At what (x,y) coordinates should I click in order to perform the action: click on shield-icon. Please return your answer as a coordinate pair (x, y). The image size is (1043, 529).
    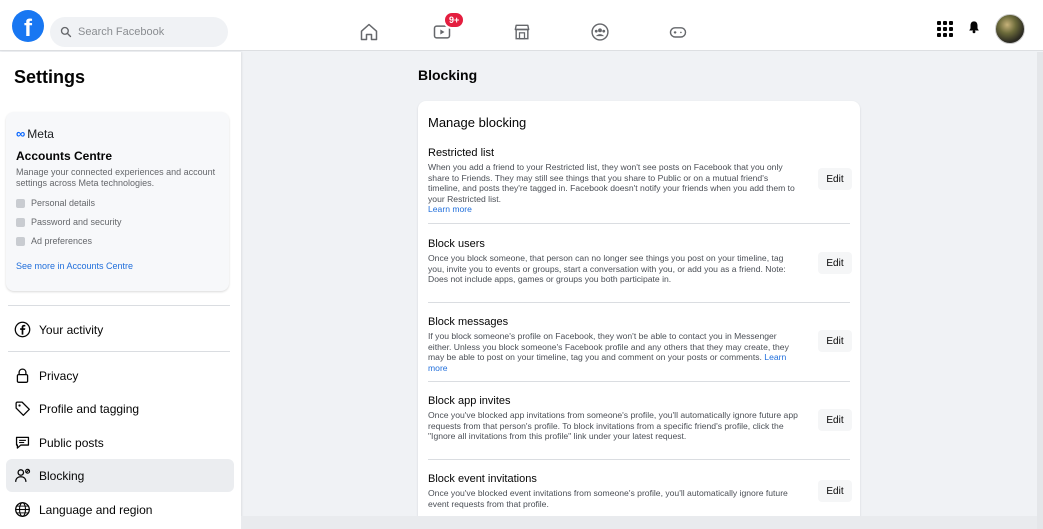
    Looking at the image, I should click on (20, 222).